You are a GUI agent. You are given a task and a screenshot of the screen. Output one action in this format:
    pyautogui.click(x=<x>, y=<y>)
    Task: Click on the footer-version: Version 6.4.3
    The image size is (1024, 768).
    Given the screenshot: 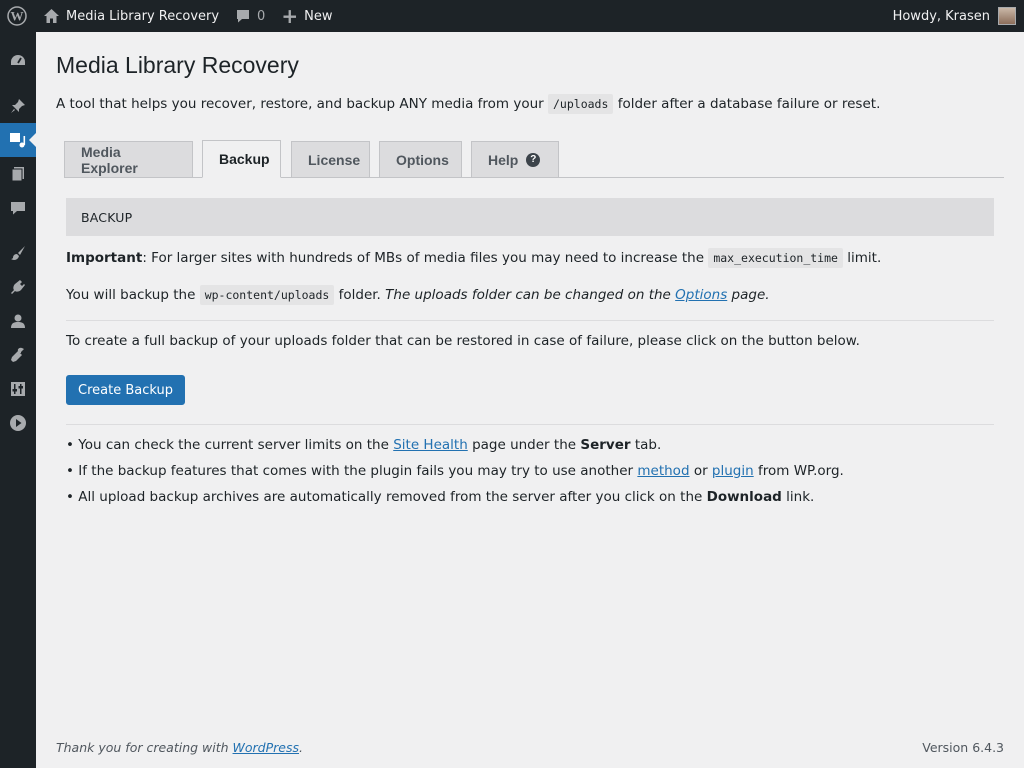 What is the action you would take?
    pyautogui.click(x=963, y=747)
    